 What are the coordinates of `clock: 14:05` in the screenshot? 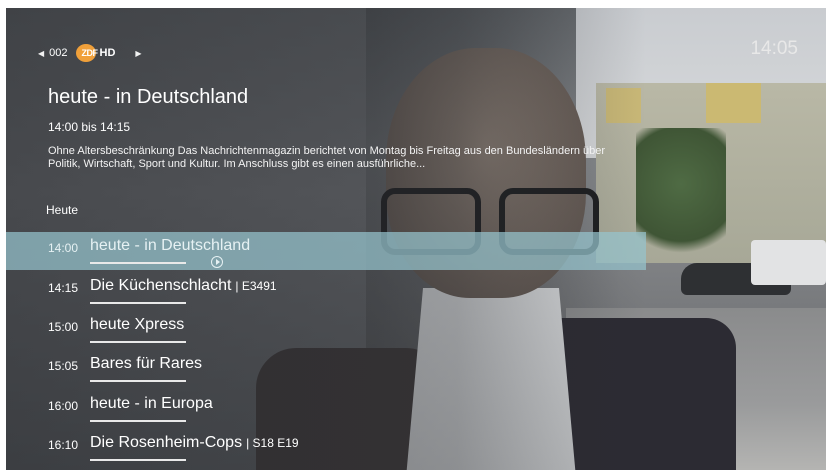 It's located at (774, 48).